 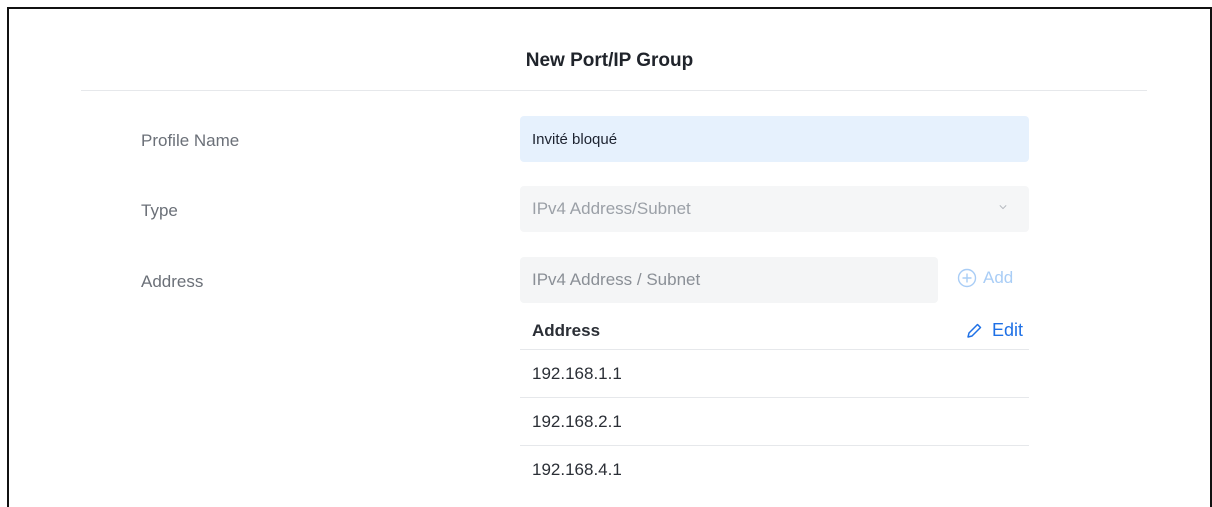 I want to click on profile-name-label: Profile Name, so click(x=190, y=140).